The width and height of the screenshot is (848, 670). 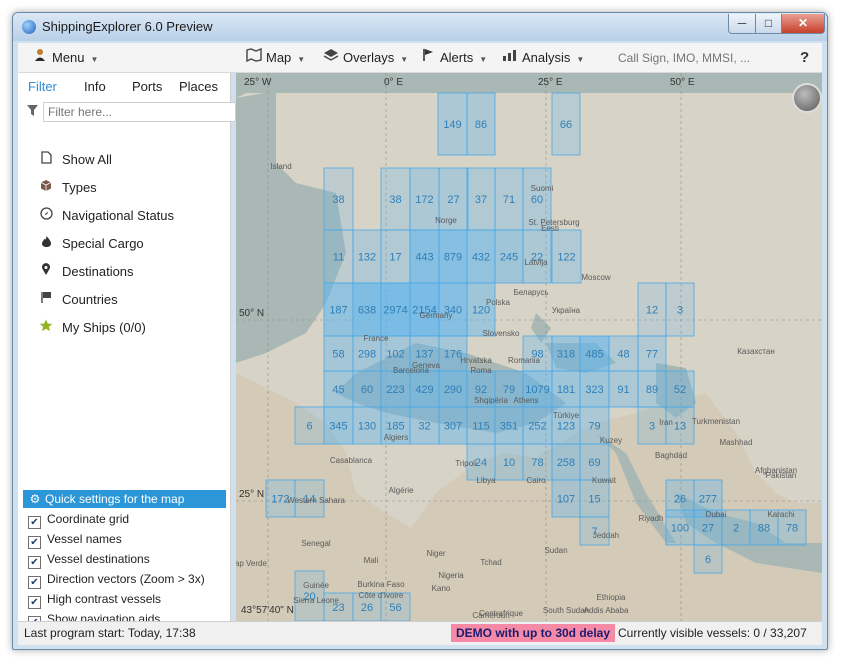 What do you see at coordinates (198, 86) in the screenshot?
I see `tab-places: Places` at bounding box center [198, 86].